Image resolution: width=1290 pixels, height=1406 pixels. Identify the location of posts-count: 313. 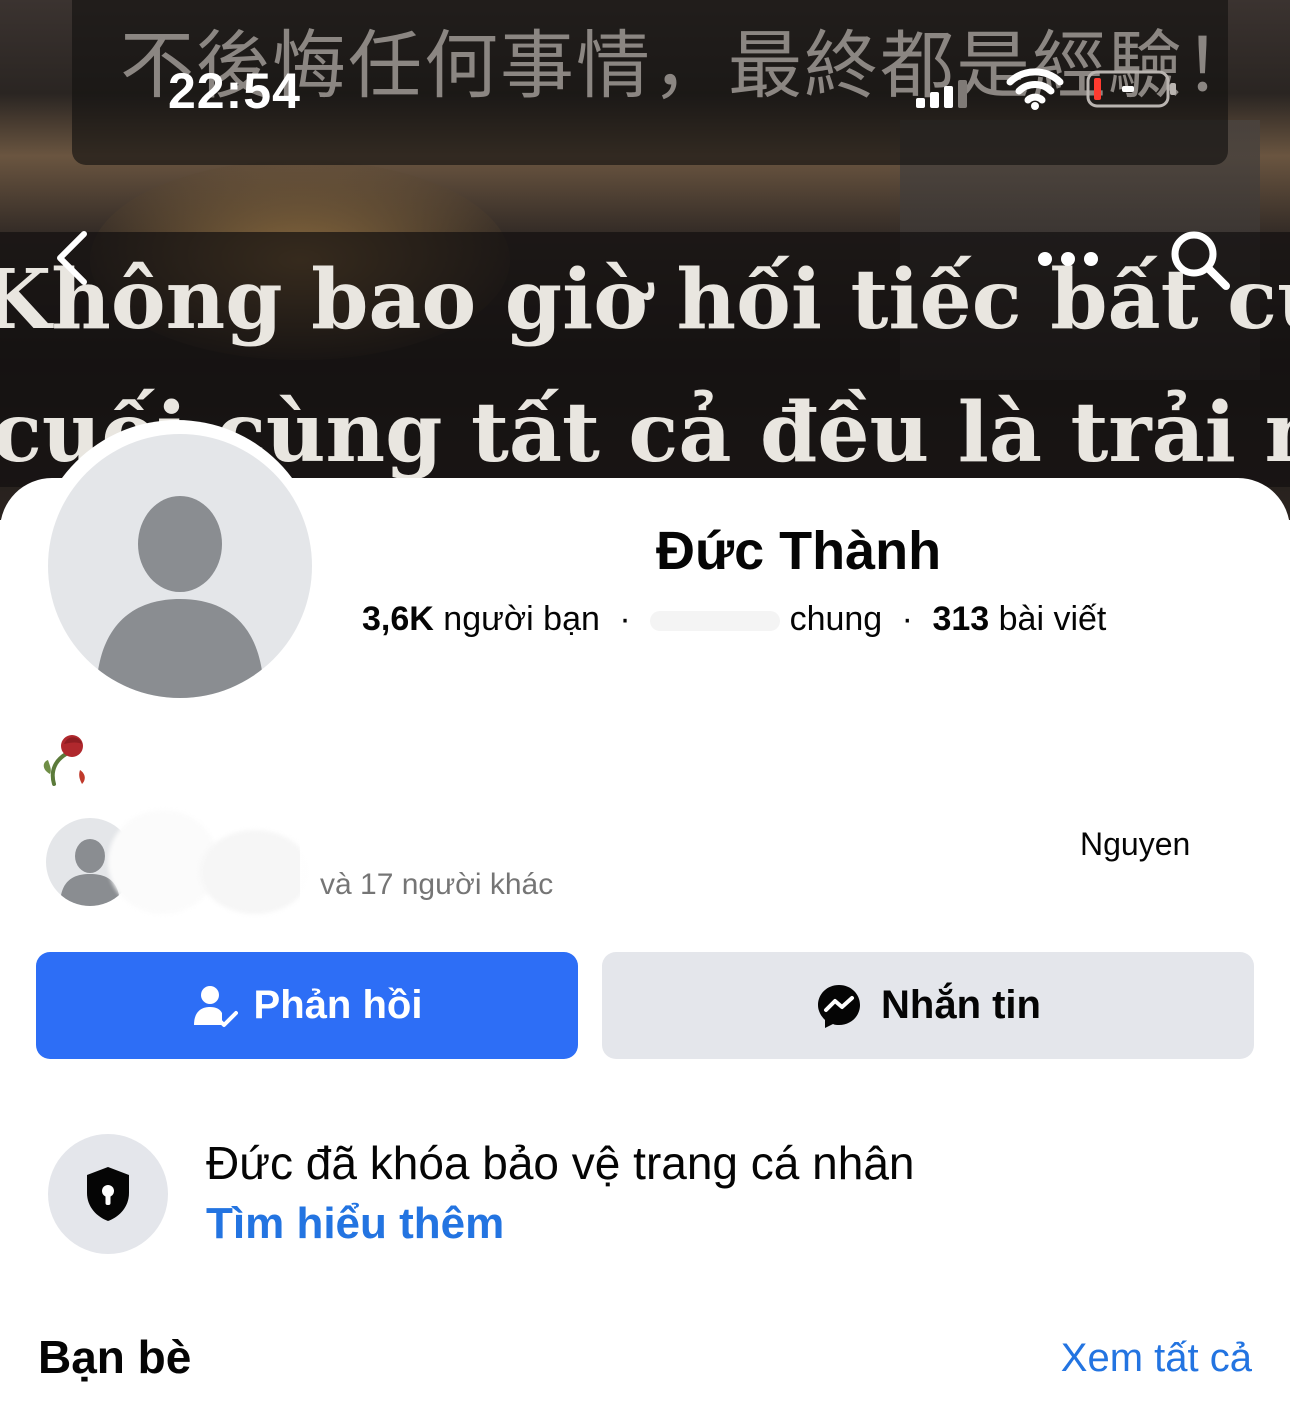
(961, 619).